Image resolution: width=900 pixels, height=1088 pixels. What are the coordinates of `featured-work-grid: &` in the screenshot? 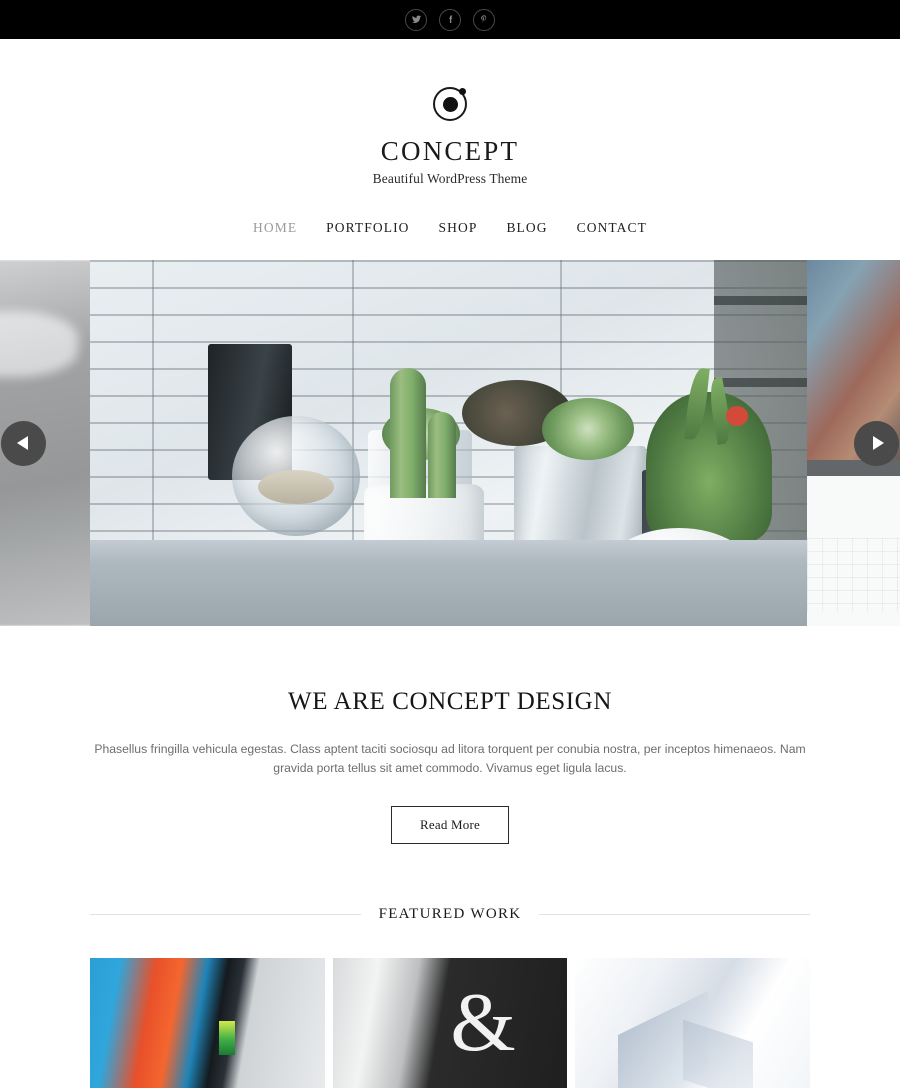 It's located at (450, 1023).